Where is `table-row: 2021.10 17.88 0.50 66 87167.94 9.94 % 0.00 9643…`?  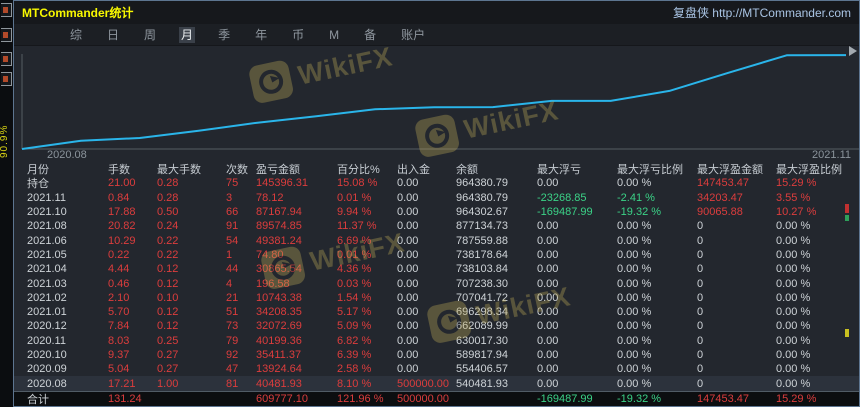 table-row: 2021.10 17.88 0.50 66 87167.94 9.94 % 0.00 9643… is located at coordinates (436, 212).